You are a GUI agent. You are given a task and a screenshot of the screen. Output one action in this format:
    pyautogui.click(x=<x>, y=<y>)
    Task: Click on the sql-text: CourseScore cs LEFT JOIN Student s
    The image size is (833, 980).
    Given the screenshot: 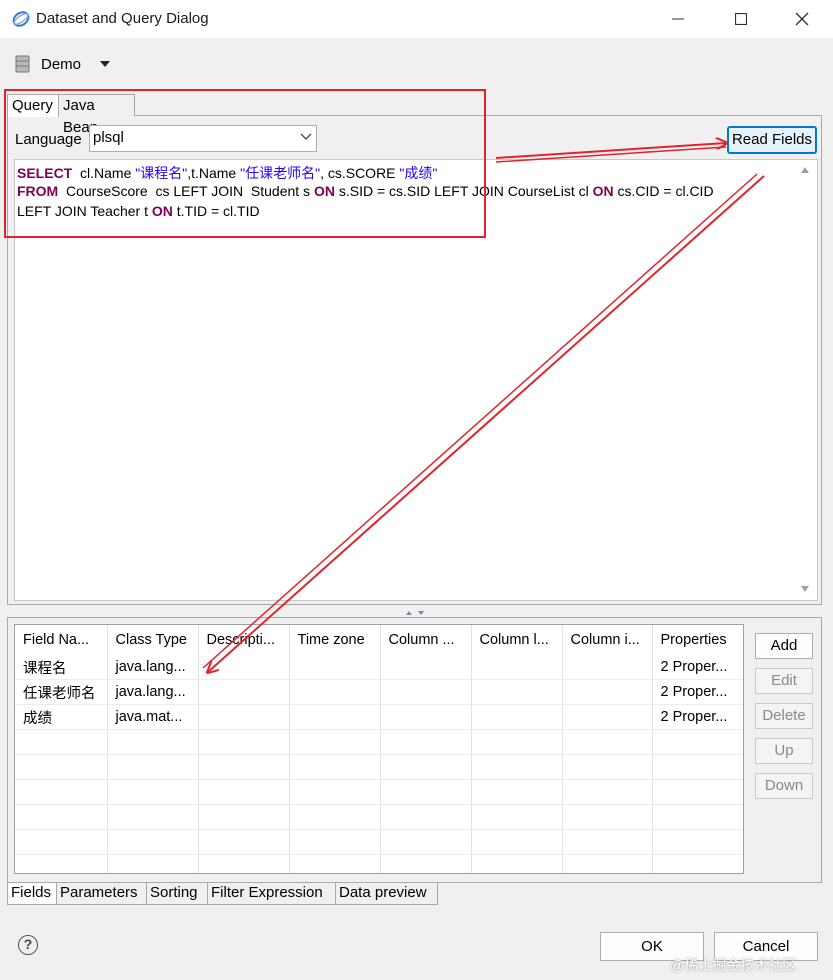 What is the action you would take?
    pyautogui.click(x=186, y=191)
    